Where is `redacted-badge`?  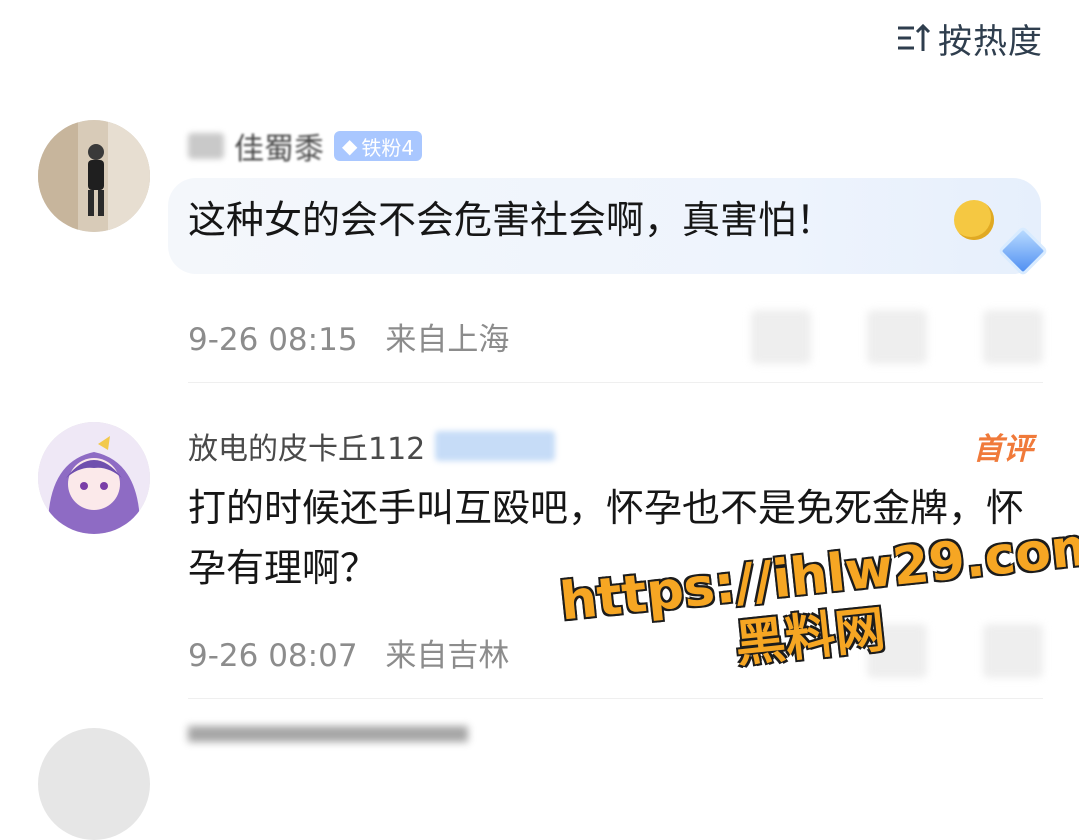 redacted-badge is located at coordinates (495, 446).